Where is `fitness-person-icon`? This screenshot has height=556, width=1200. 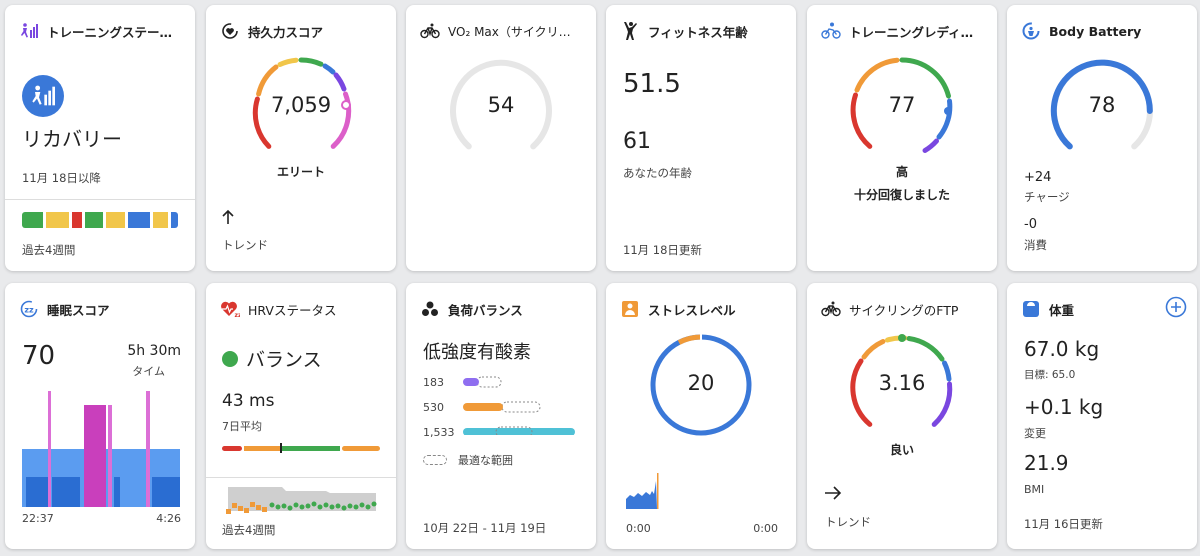
fitness-person-icon is located at coordinates (630, 31).